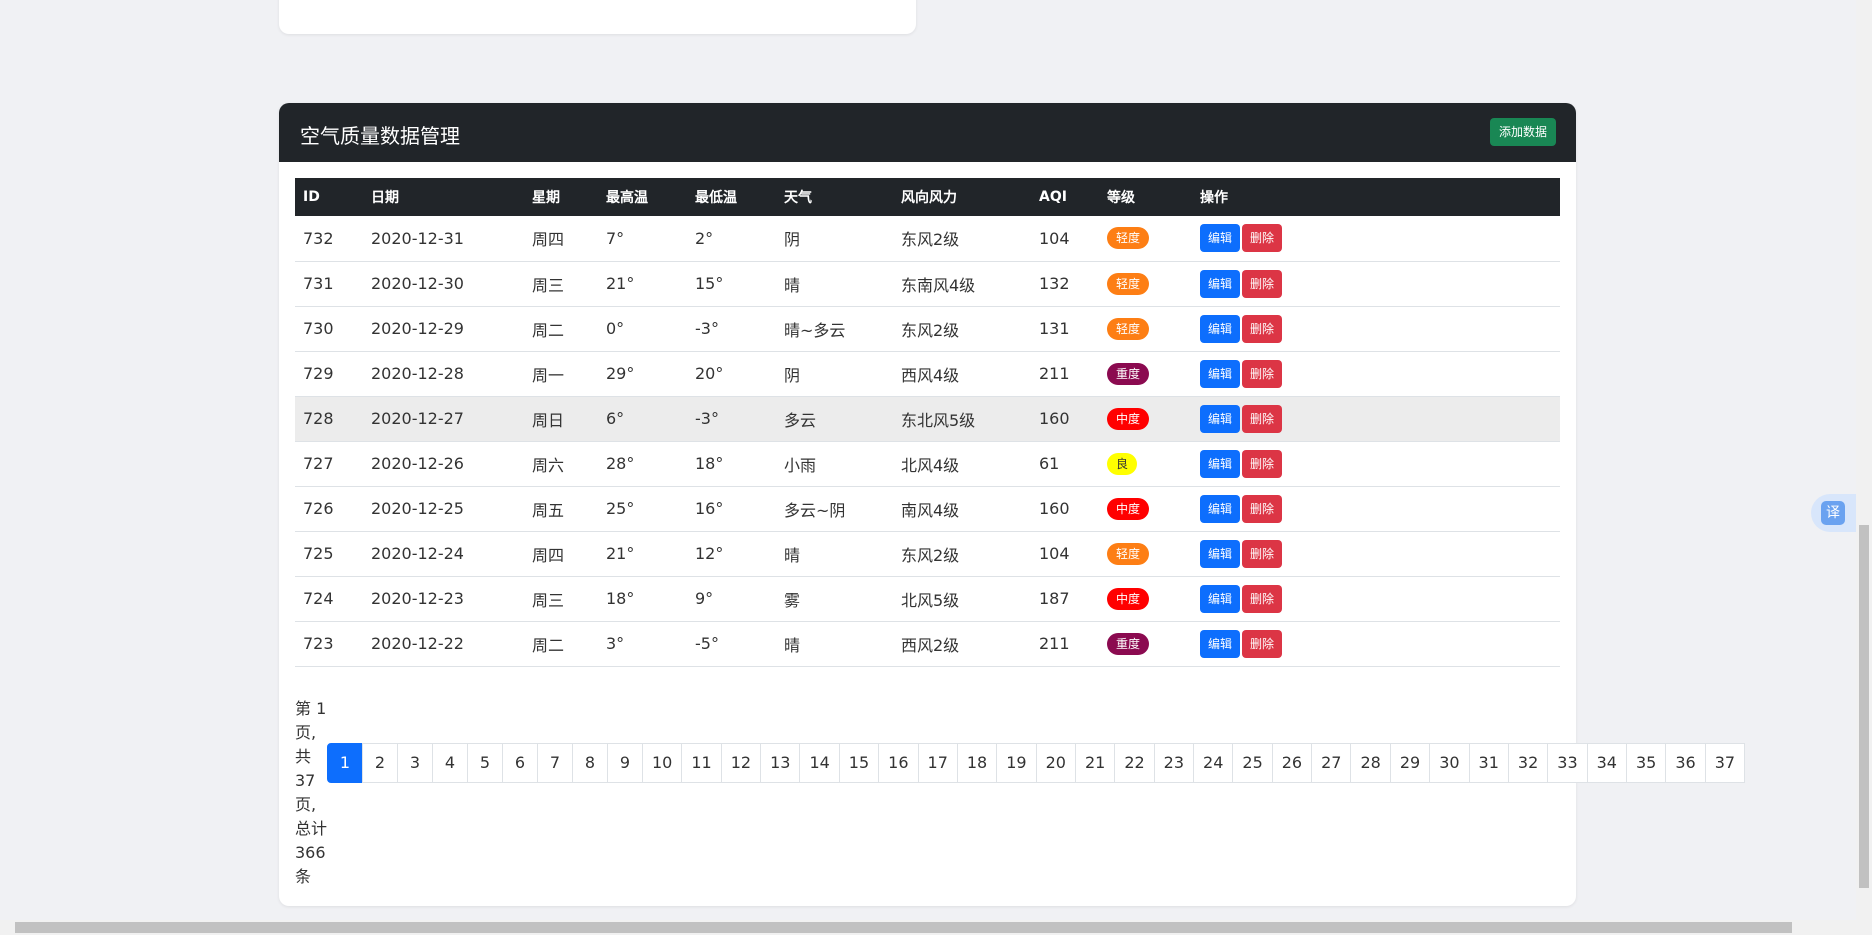 The height and width of the screenshot is (935, 1872). Describe the element at coordinates (417, 373) in the screenshot. I see `cell-date: 2020-12-28` at that location.